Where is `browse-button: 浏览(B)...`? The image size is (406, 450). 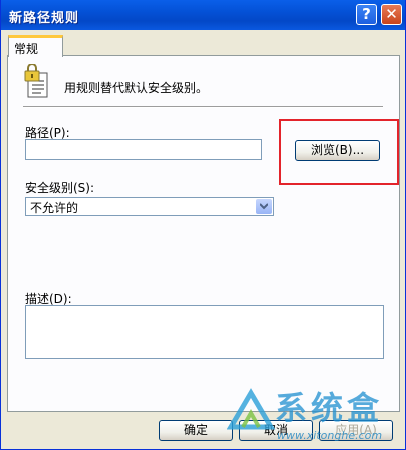 browse-button: 浏览(B)... is located at coordinates (337, 150).